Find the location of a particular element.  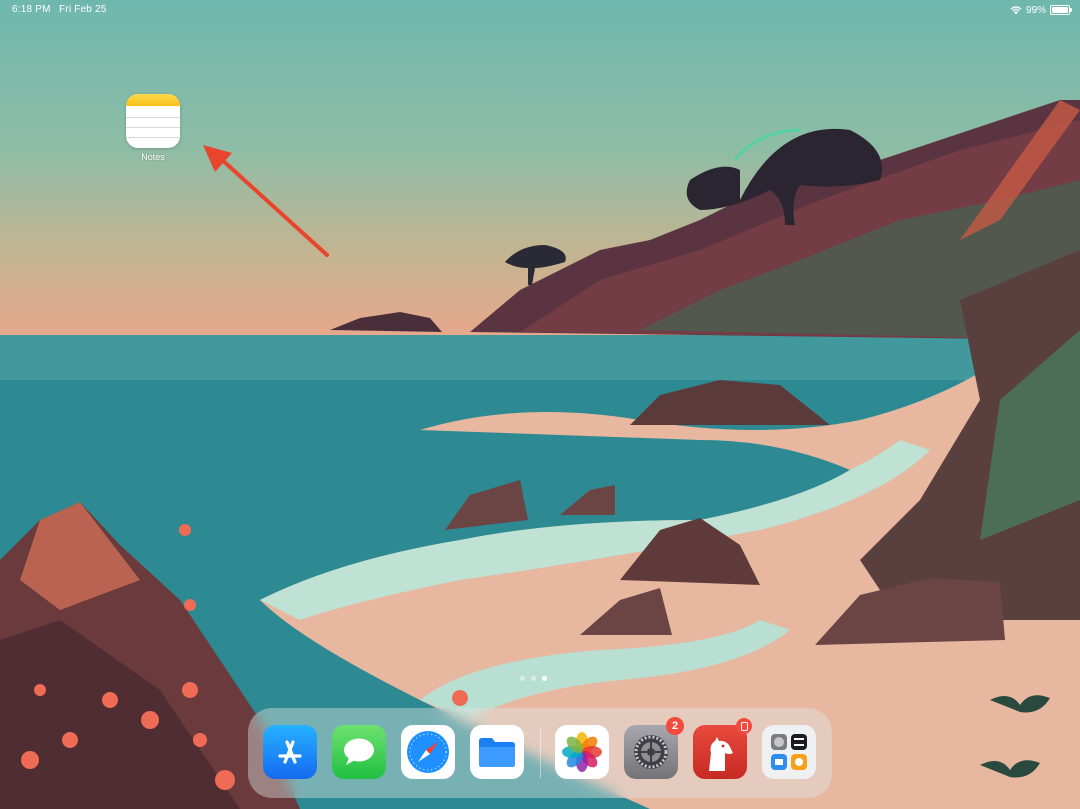

dock-app-messages is located at coordinates (359, 752).